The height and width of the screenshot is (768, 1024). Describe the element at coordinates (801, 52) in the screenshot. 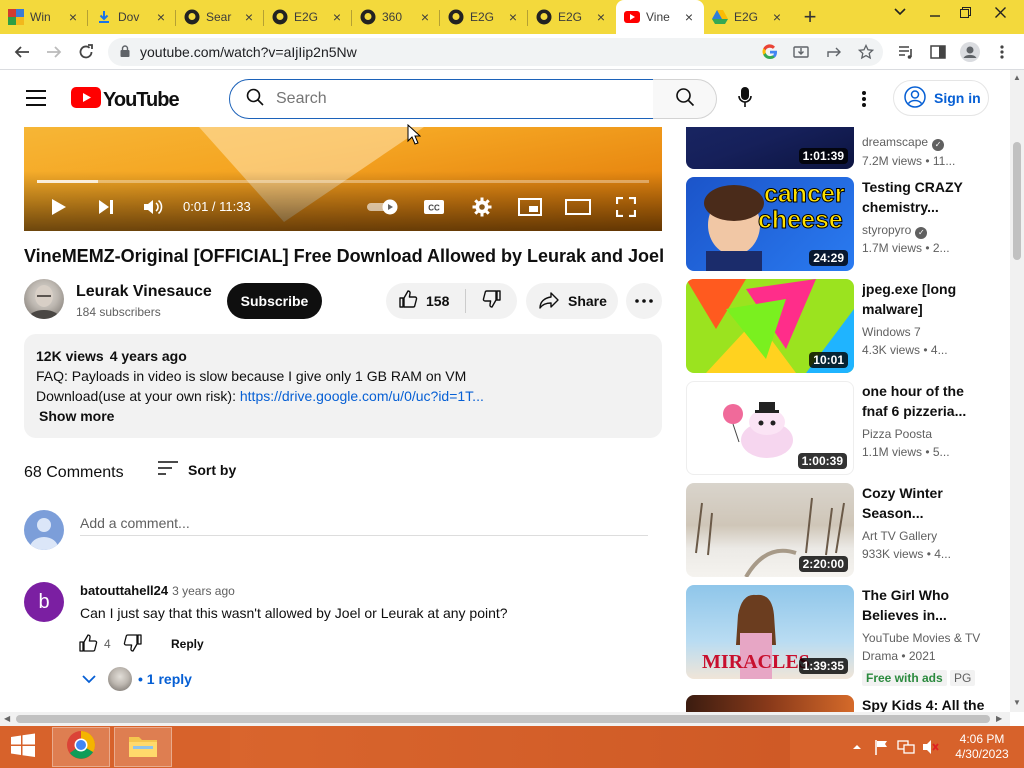

I see `install-app-icon` at that location.